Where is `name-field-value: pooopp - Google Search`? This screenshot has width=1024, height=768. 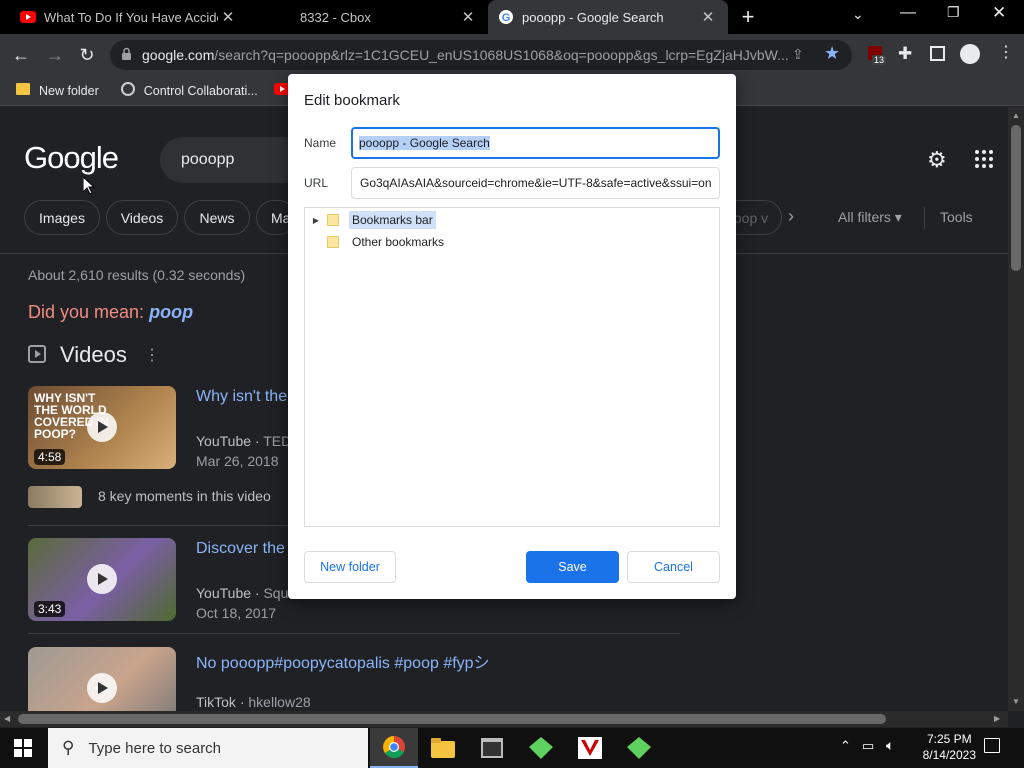 name-field-value: pooopp - Google Search is located at coordinates (424, 143).